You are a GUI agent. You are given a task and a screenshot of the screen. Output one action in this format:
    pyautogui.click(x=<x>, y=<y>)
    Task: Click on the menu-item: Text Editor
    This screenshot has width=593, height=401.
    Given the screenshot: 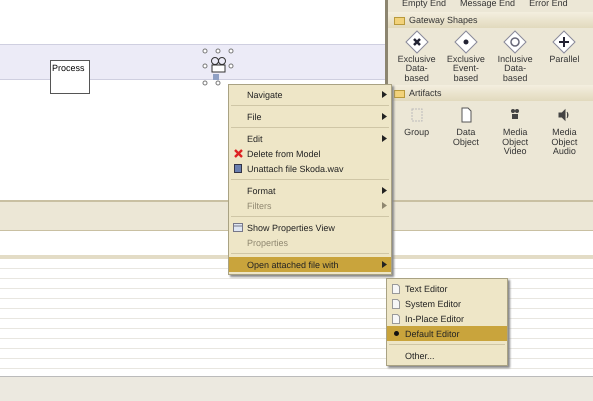 What is the action you would take?
    pyautogui.click(x=447, y=288)
    